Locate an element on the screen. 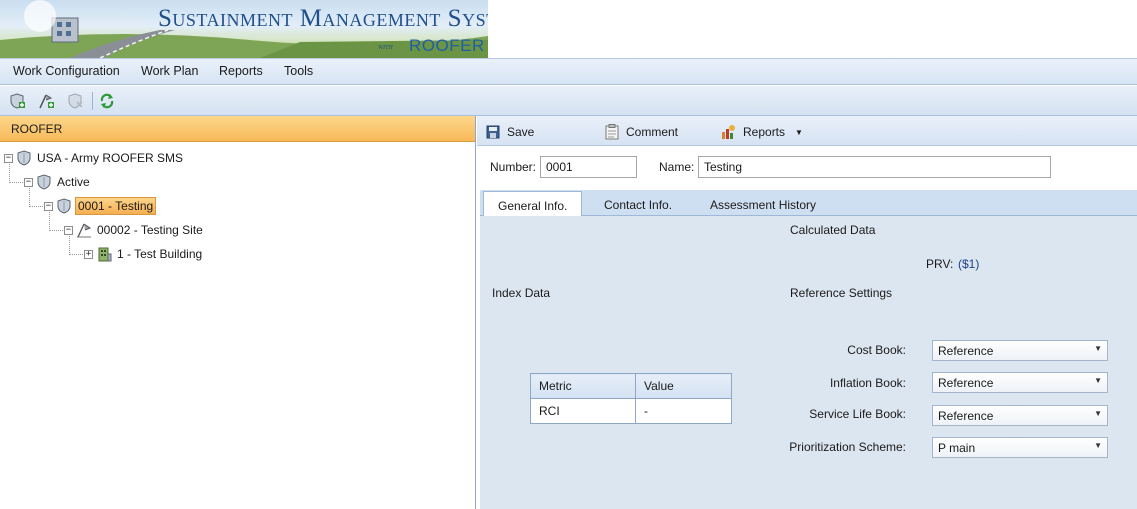 The height and width of the screenshot is (509, 1137). tree-node-label: 1 - Test Building is located at coordinates (159, 254).